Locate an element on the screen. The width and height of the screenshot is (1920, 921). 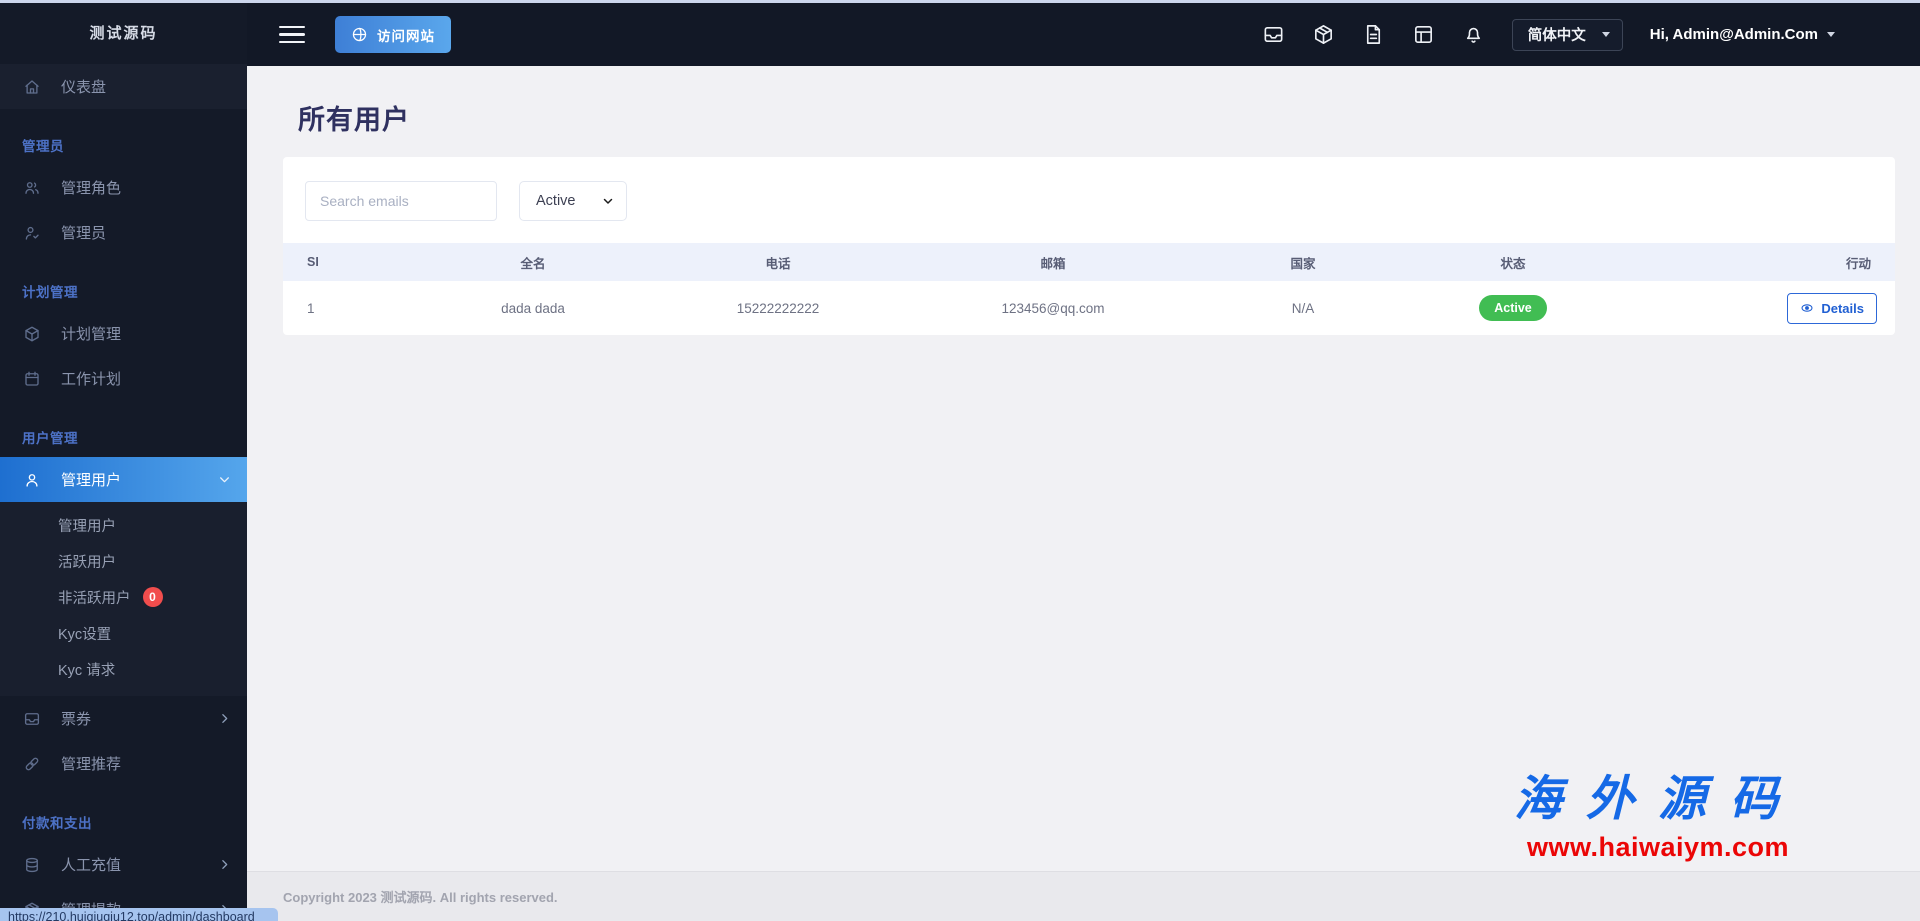
sidebar-section-admin: 管理员 is located at coordinates (43, 146).